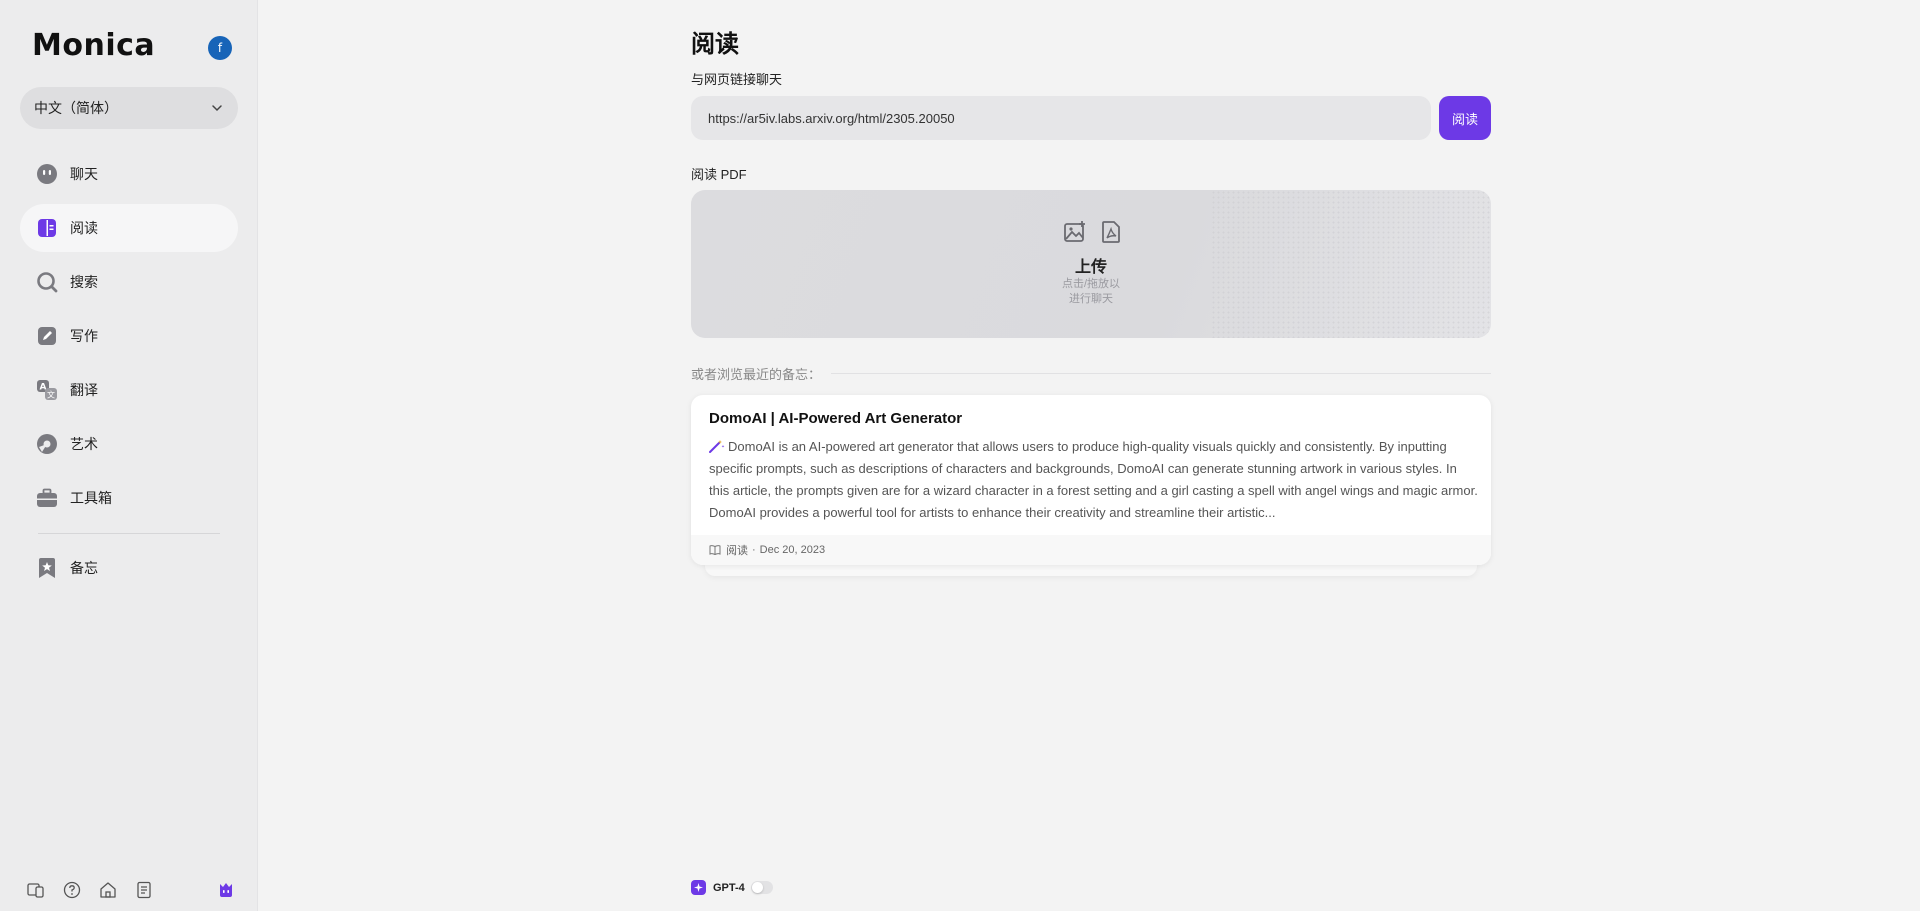 The image size is (1920, 911). What do you see at coordinates (715, 550) in the screenshot?
I see `book-icon` at bounding box center [715, 550].